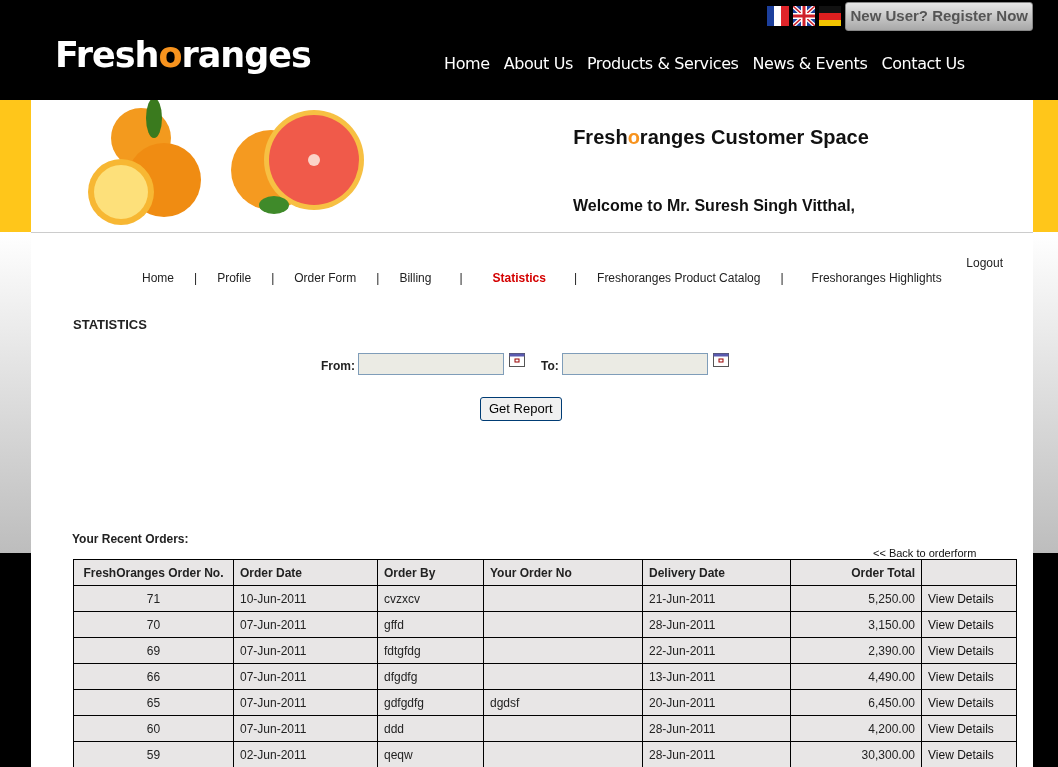  I want to click on back-link: << Back to orderform, so click(925, 553).